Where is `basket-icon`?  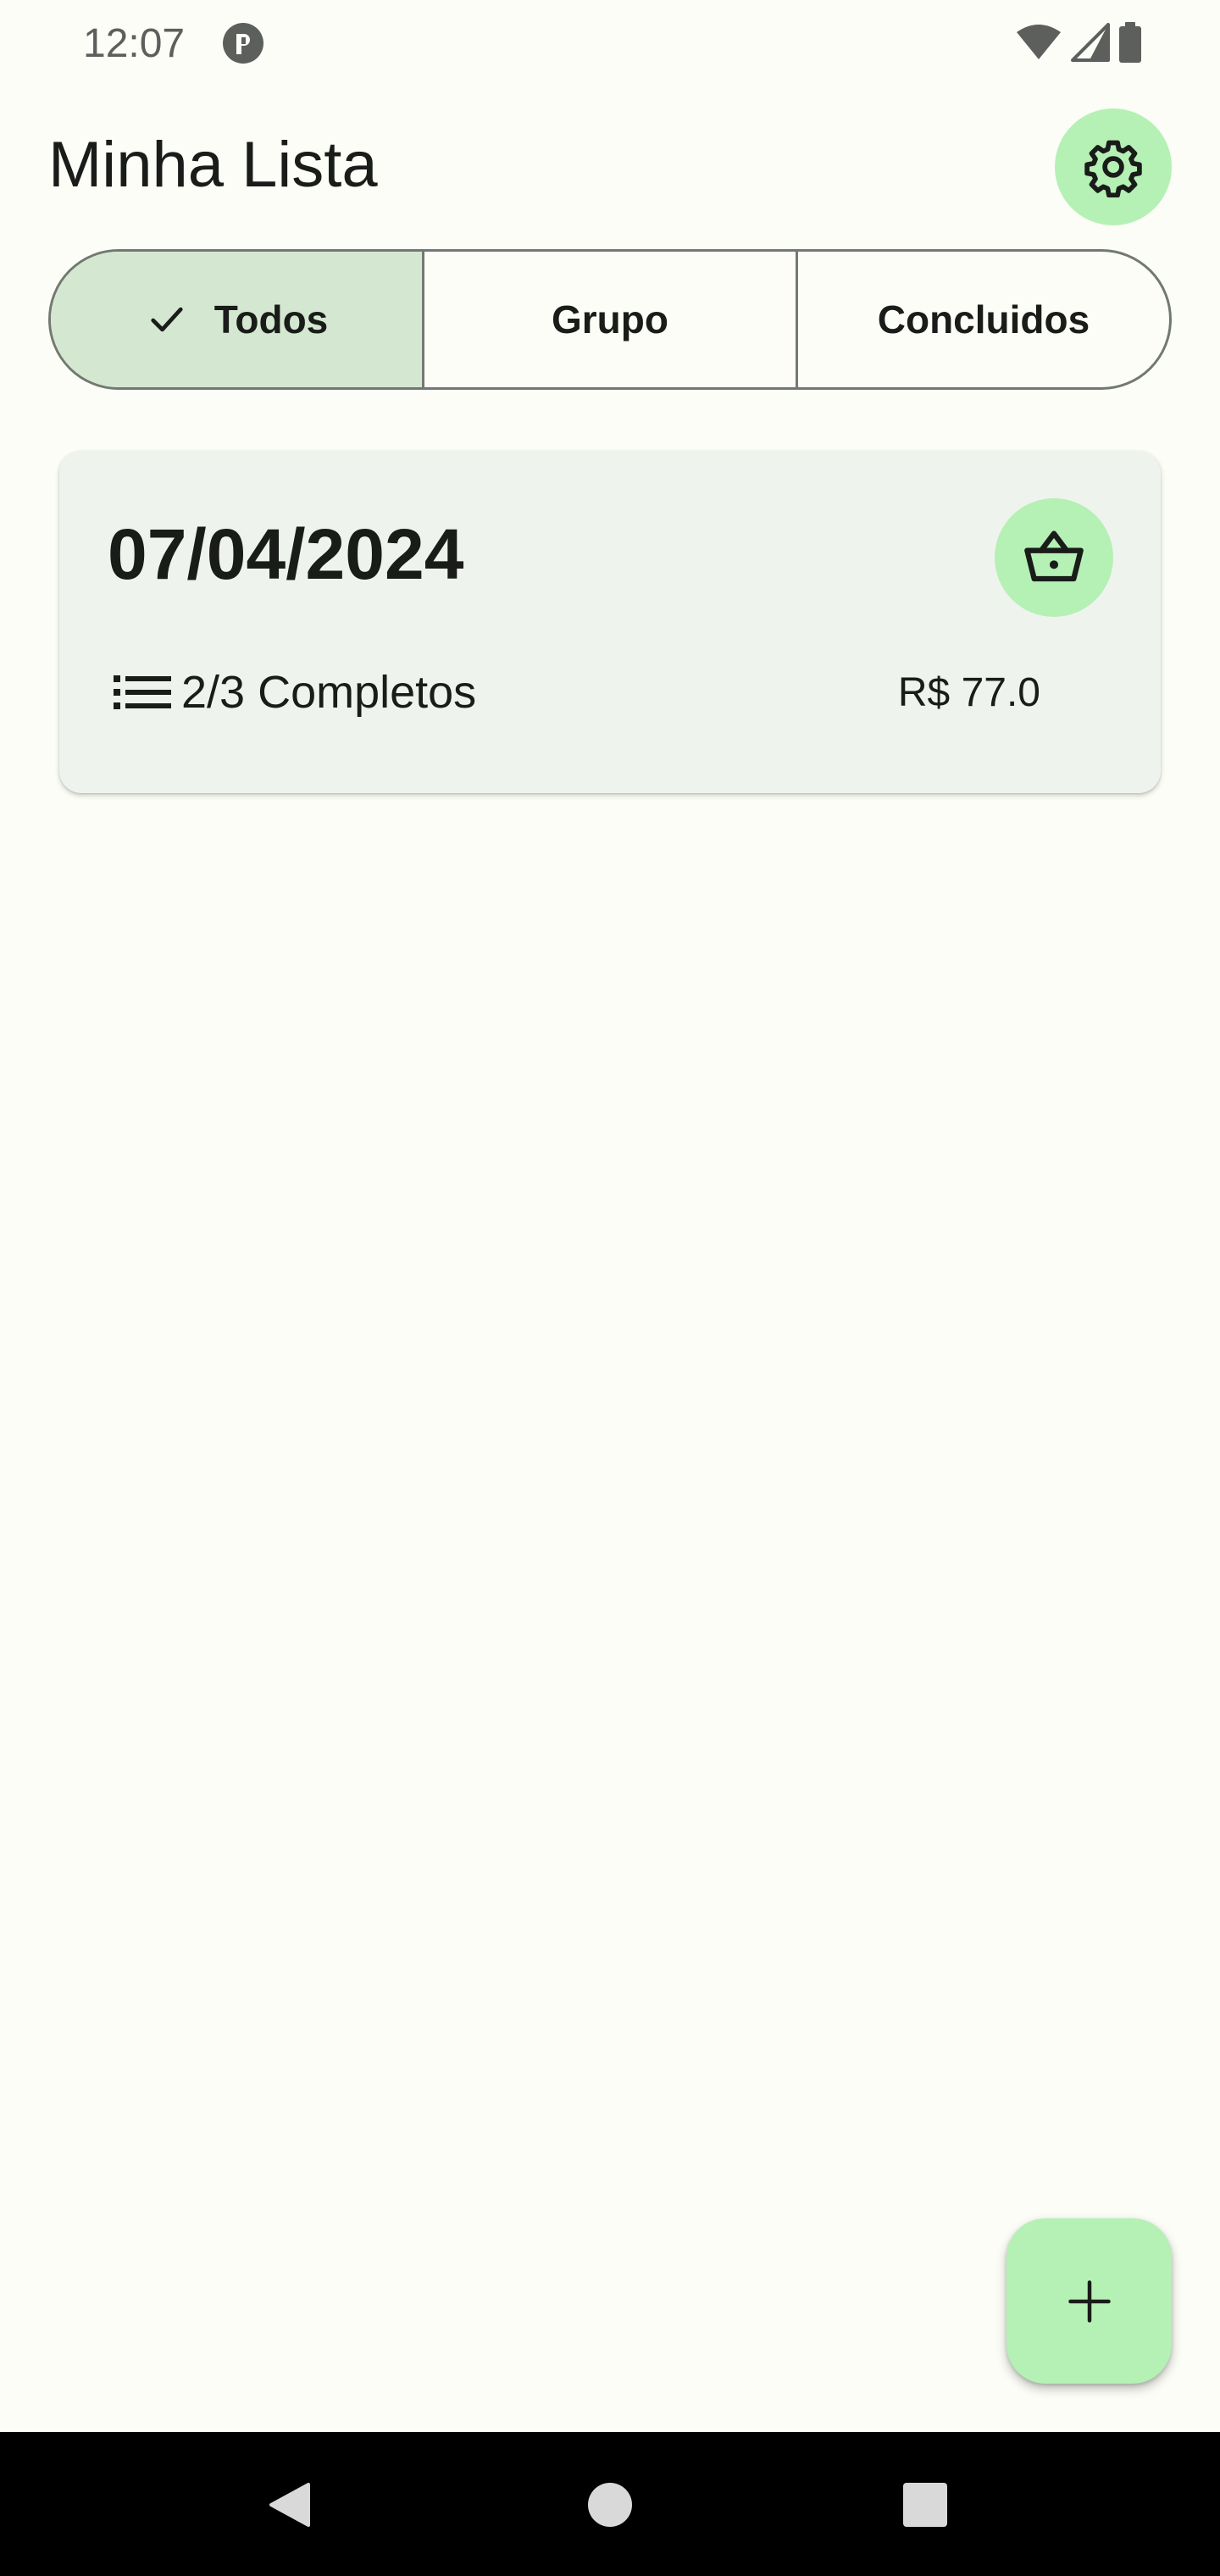
basket-icon is located at coordinates (1054, 557).